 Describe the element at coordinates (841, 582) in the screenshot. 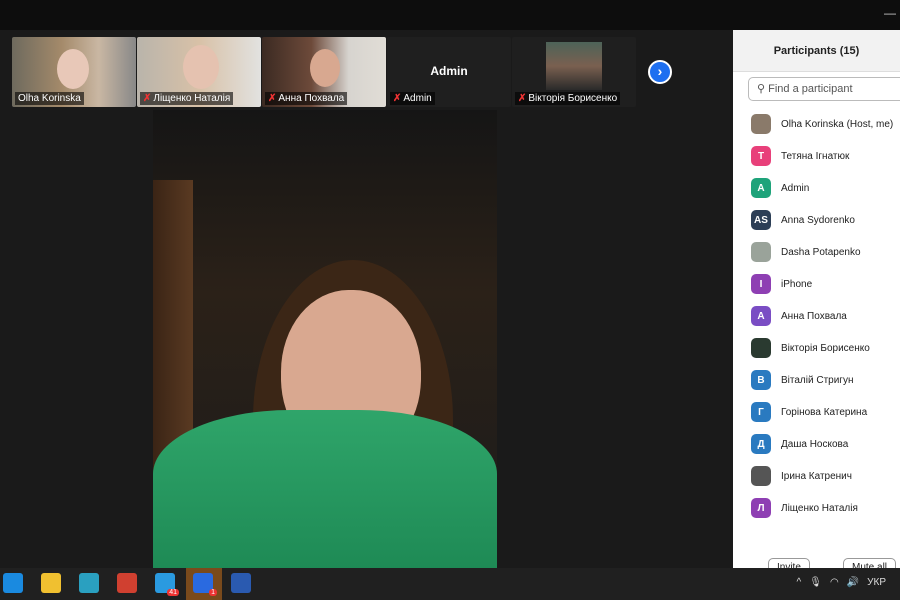

I see `system-tray: ^ 🎙 ◠ 🔊 УКР` at that location.